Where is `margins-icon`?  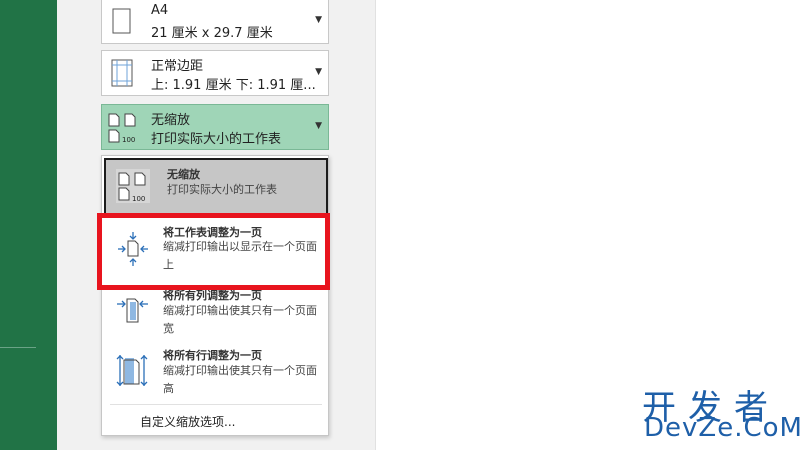 margins-icon is located at coordinates (122, 73).